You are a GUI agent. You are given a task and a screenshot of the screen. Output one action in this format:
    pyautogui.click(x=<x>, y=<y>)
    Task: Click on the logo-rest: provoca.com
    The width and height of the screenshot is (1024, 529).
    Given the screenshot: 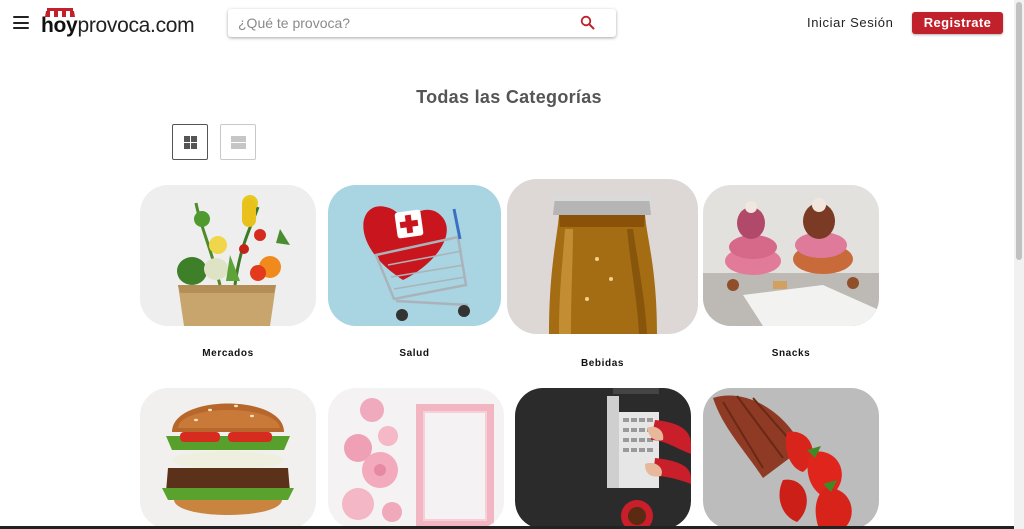 What is the action you would take?
    pyautogui.click(x=136, y=25)
    